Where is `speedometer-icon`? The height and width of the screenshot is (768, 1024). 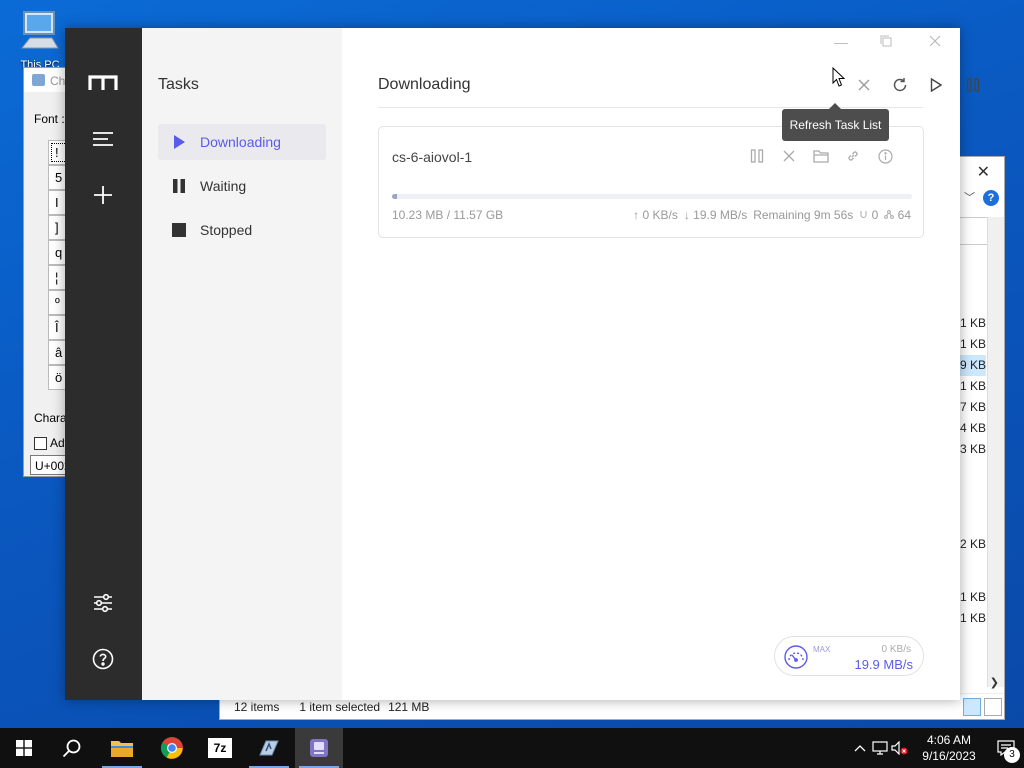 speedometer-icon is located at coordinates (796, 657).